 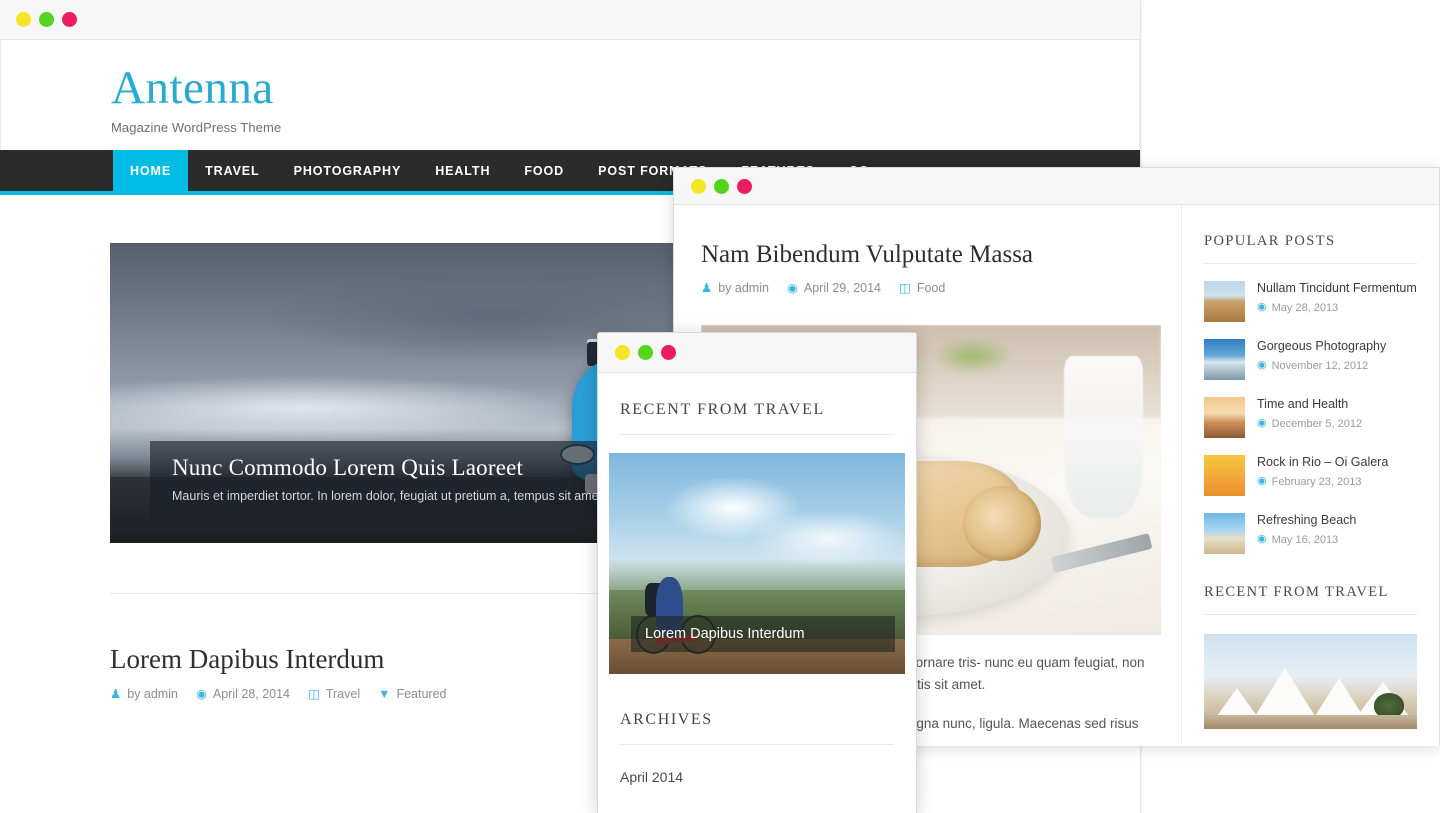 I want to click on popular-post-date-label: February 23, 2013, so click(x=1316, y=481).